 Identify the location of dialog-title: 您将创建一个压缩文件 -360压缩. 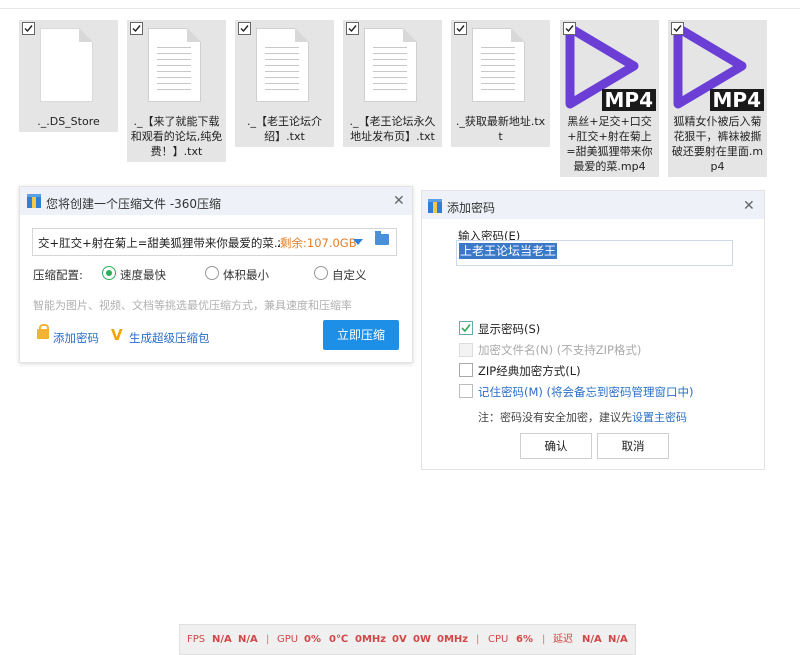
(134, 204).